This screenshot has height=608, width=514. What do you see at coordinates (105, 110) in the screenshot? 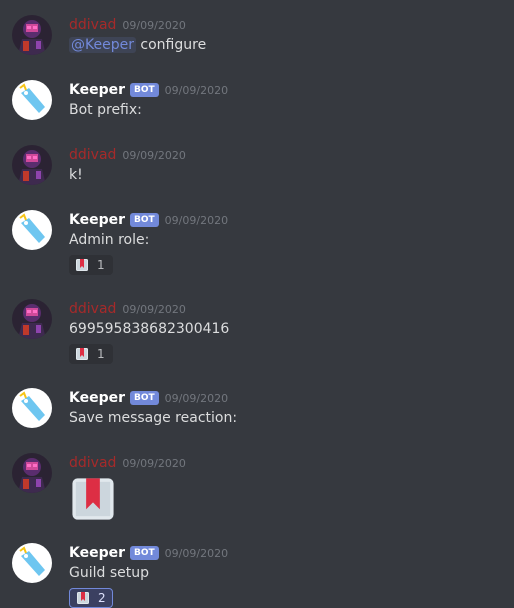
I see `message-text: Bot prefix:` at bounding box center [105, 110].